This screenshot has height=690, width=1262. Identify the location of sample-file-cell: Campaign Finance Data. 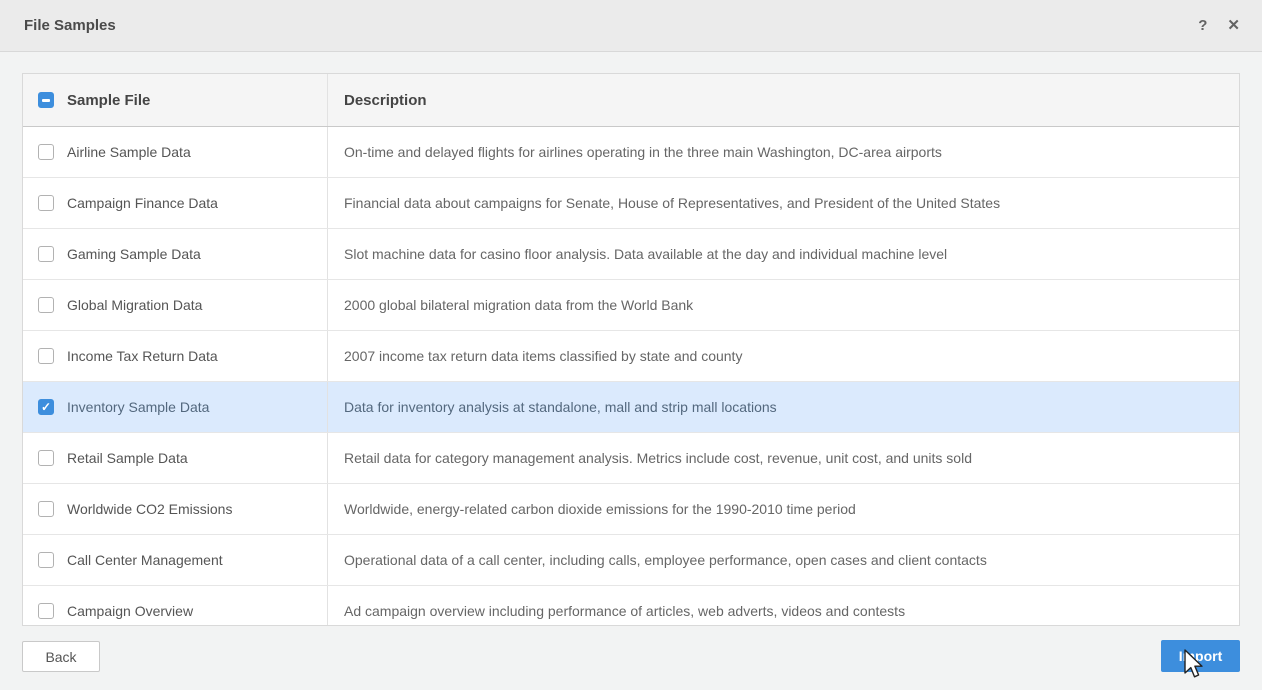
(175, 203).